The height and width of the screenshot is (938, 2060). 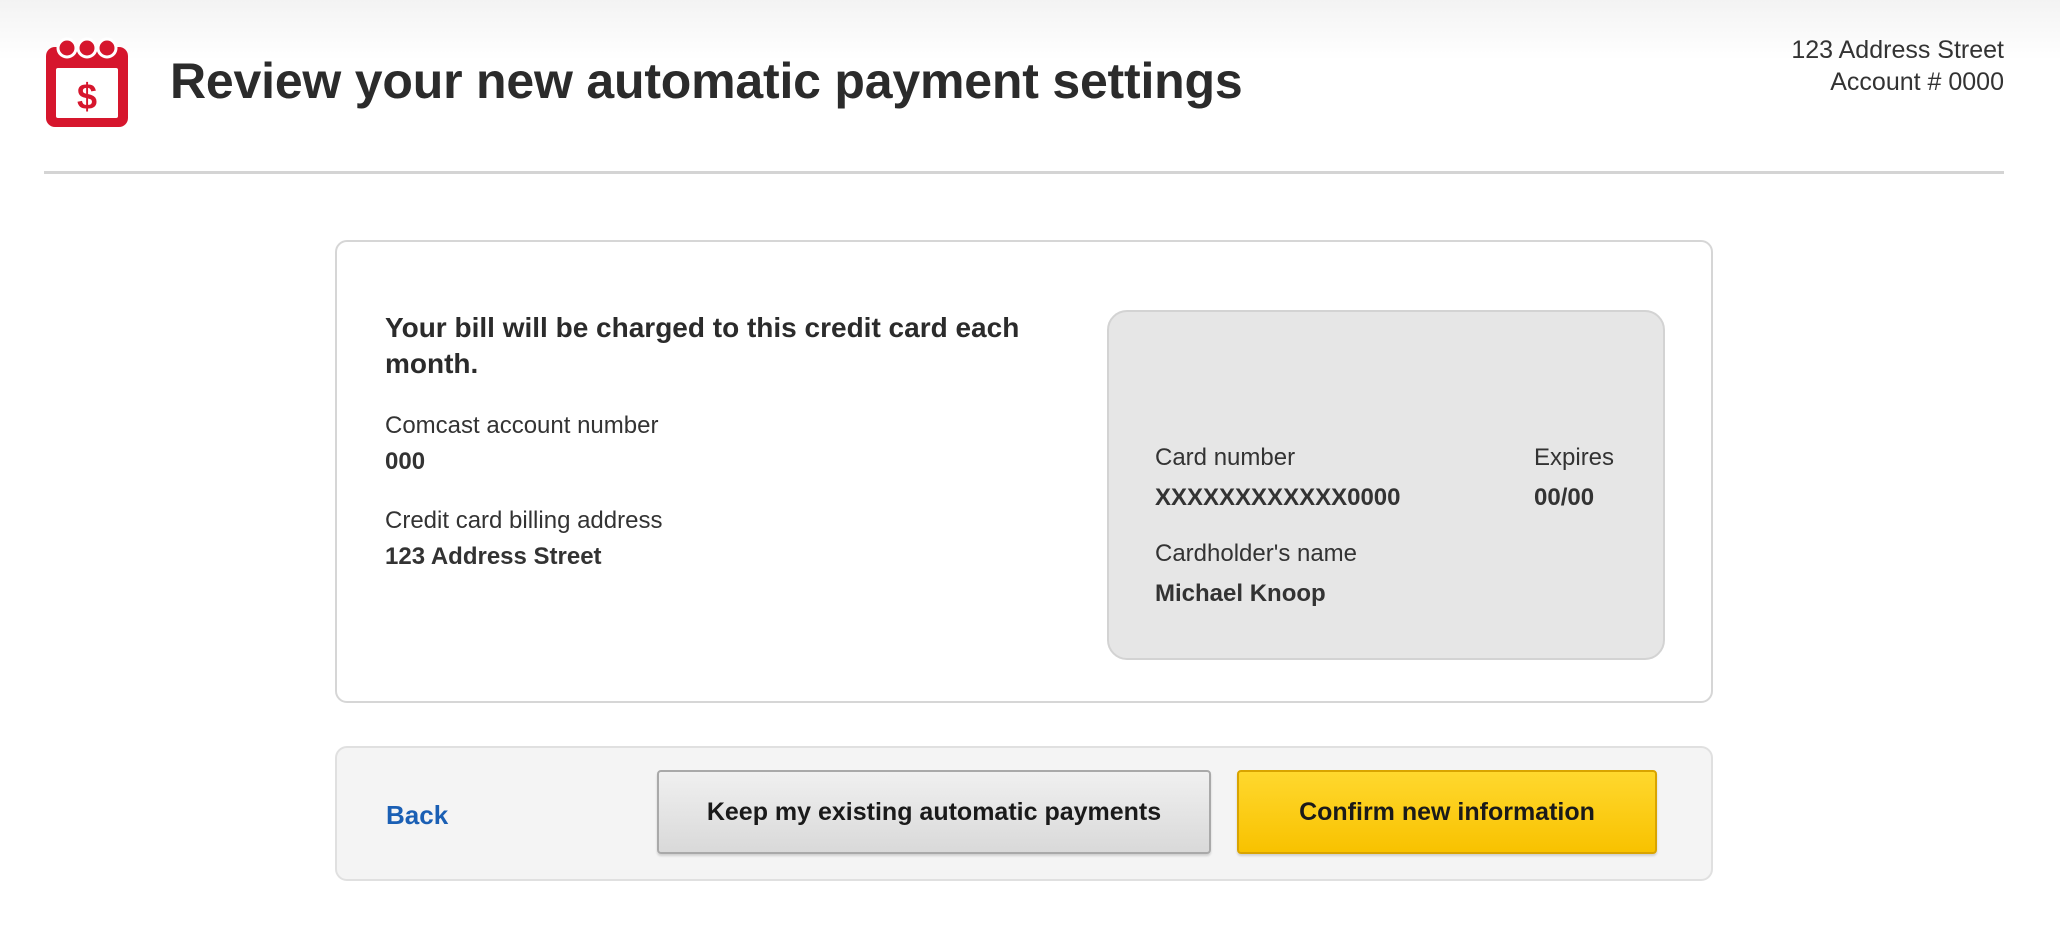 I want to click on keep-existing-payments-button: Keep my existing automatic payments, so click(x=934, y=812).